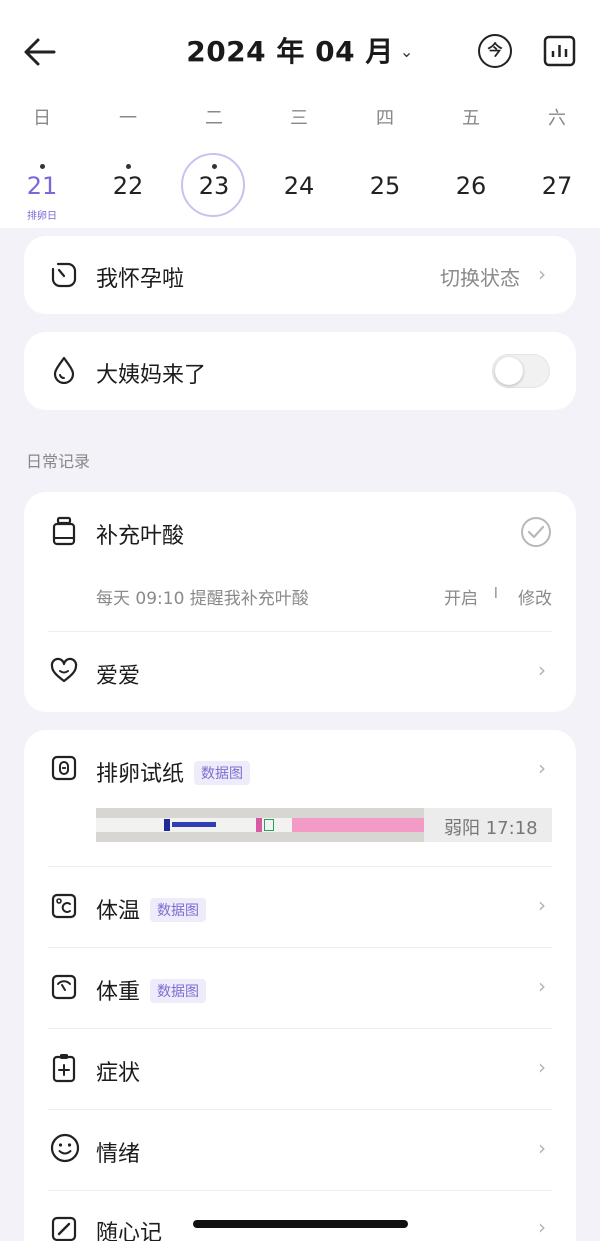 The height and width of the screenshot is (1241, 600). Describe the element at coordinates (536, 532) in the screenshot. I see `check-circle-icon` at that location.